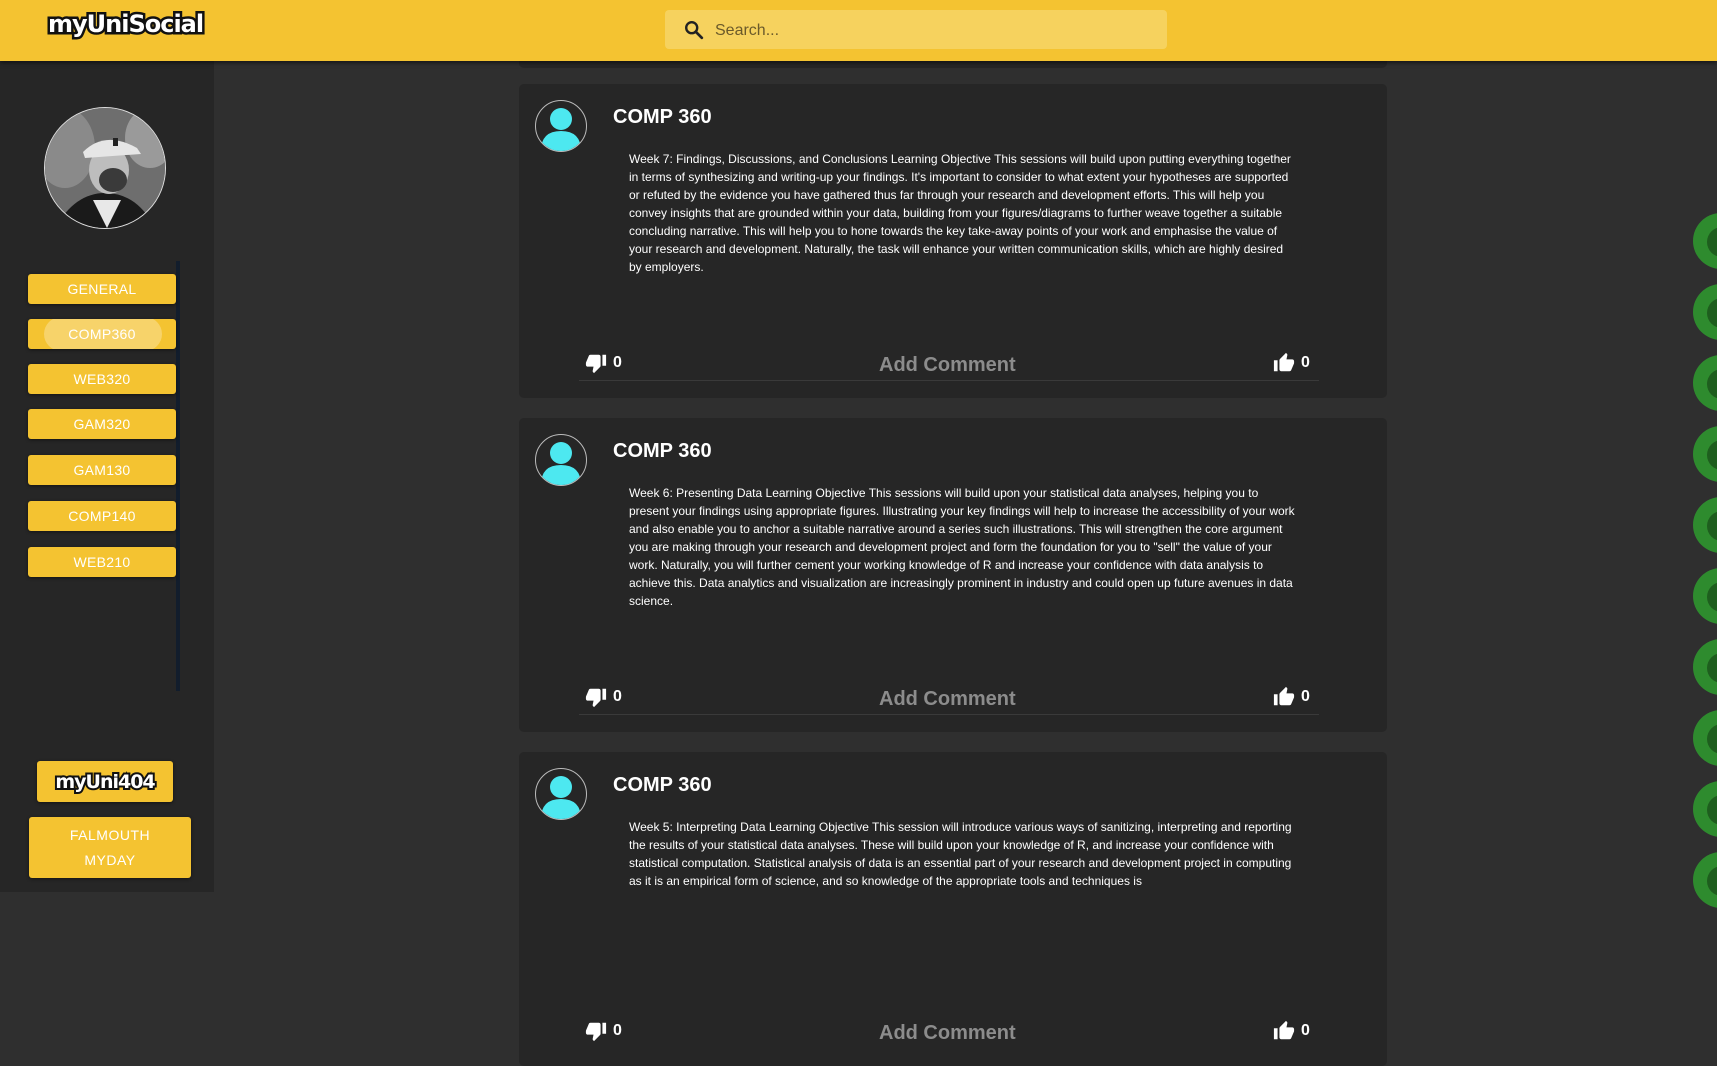 Image resolution: width=1717 pixels, height=1066 pixels. I want to click on sidebar-item-label: COMP140, so click(102, 516).